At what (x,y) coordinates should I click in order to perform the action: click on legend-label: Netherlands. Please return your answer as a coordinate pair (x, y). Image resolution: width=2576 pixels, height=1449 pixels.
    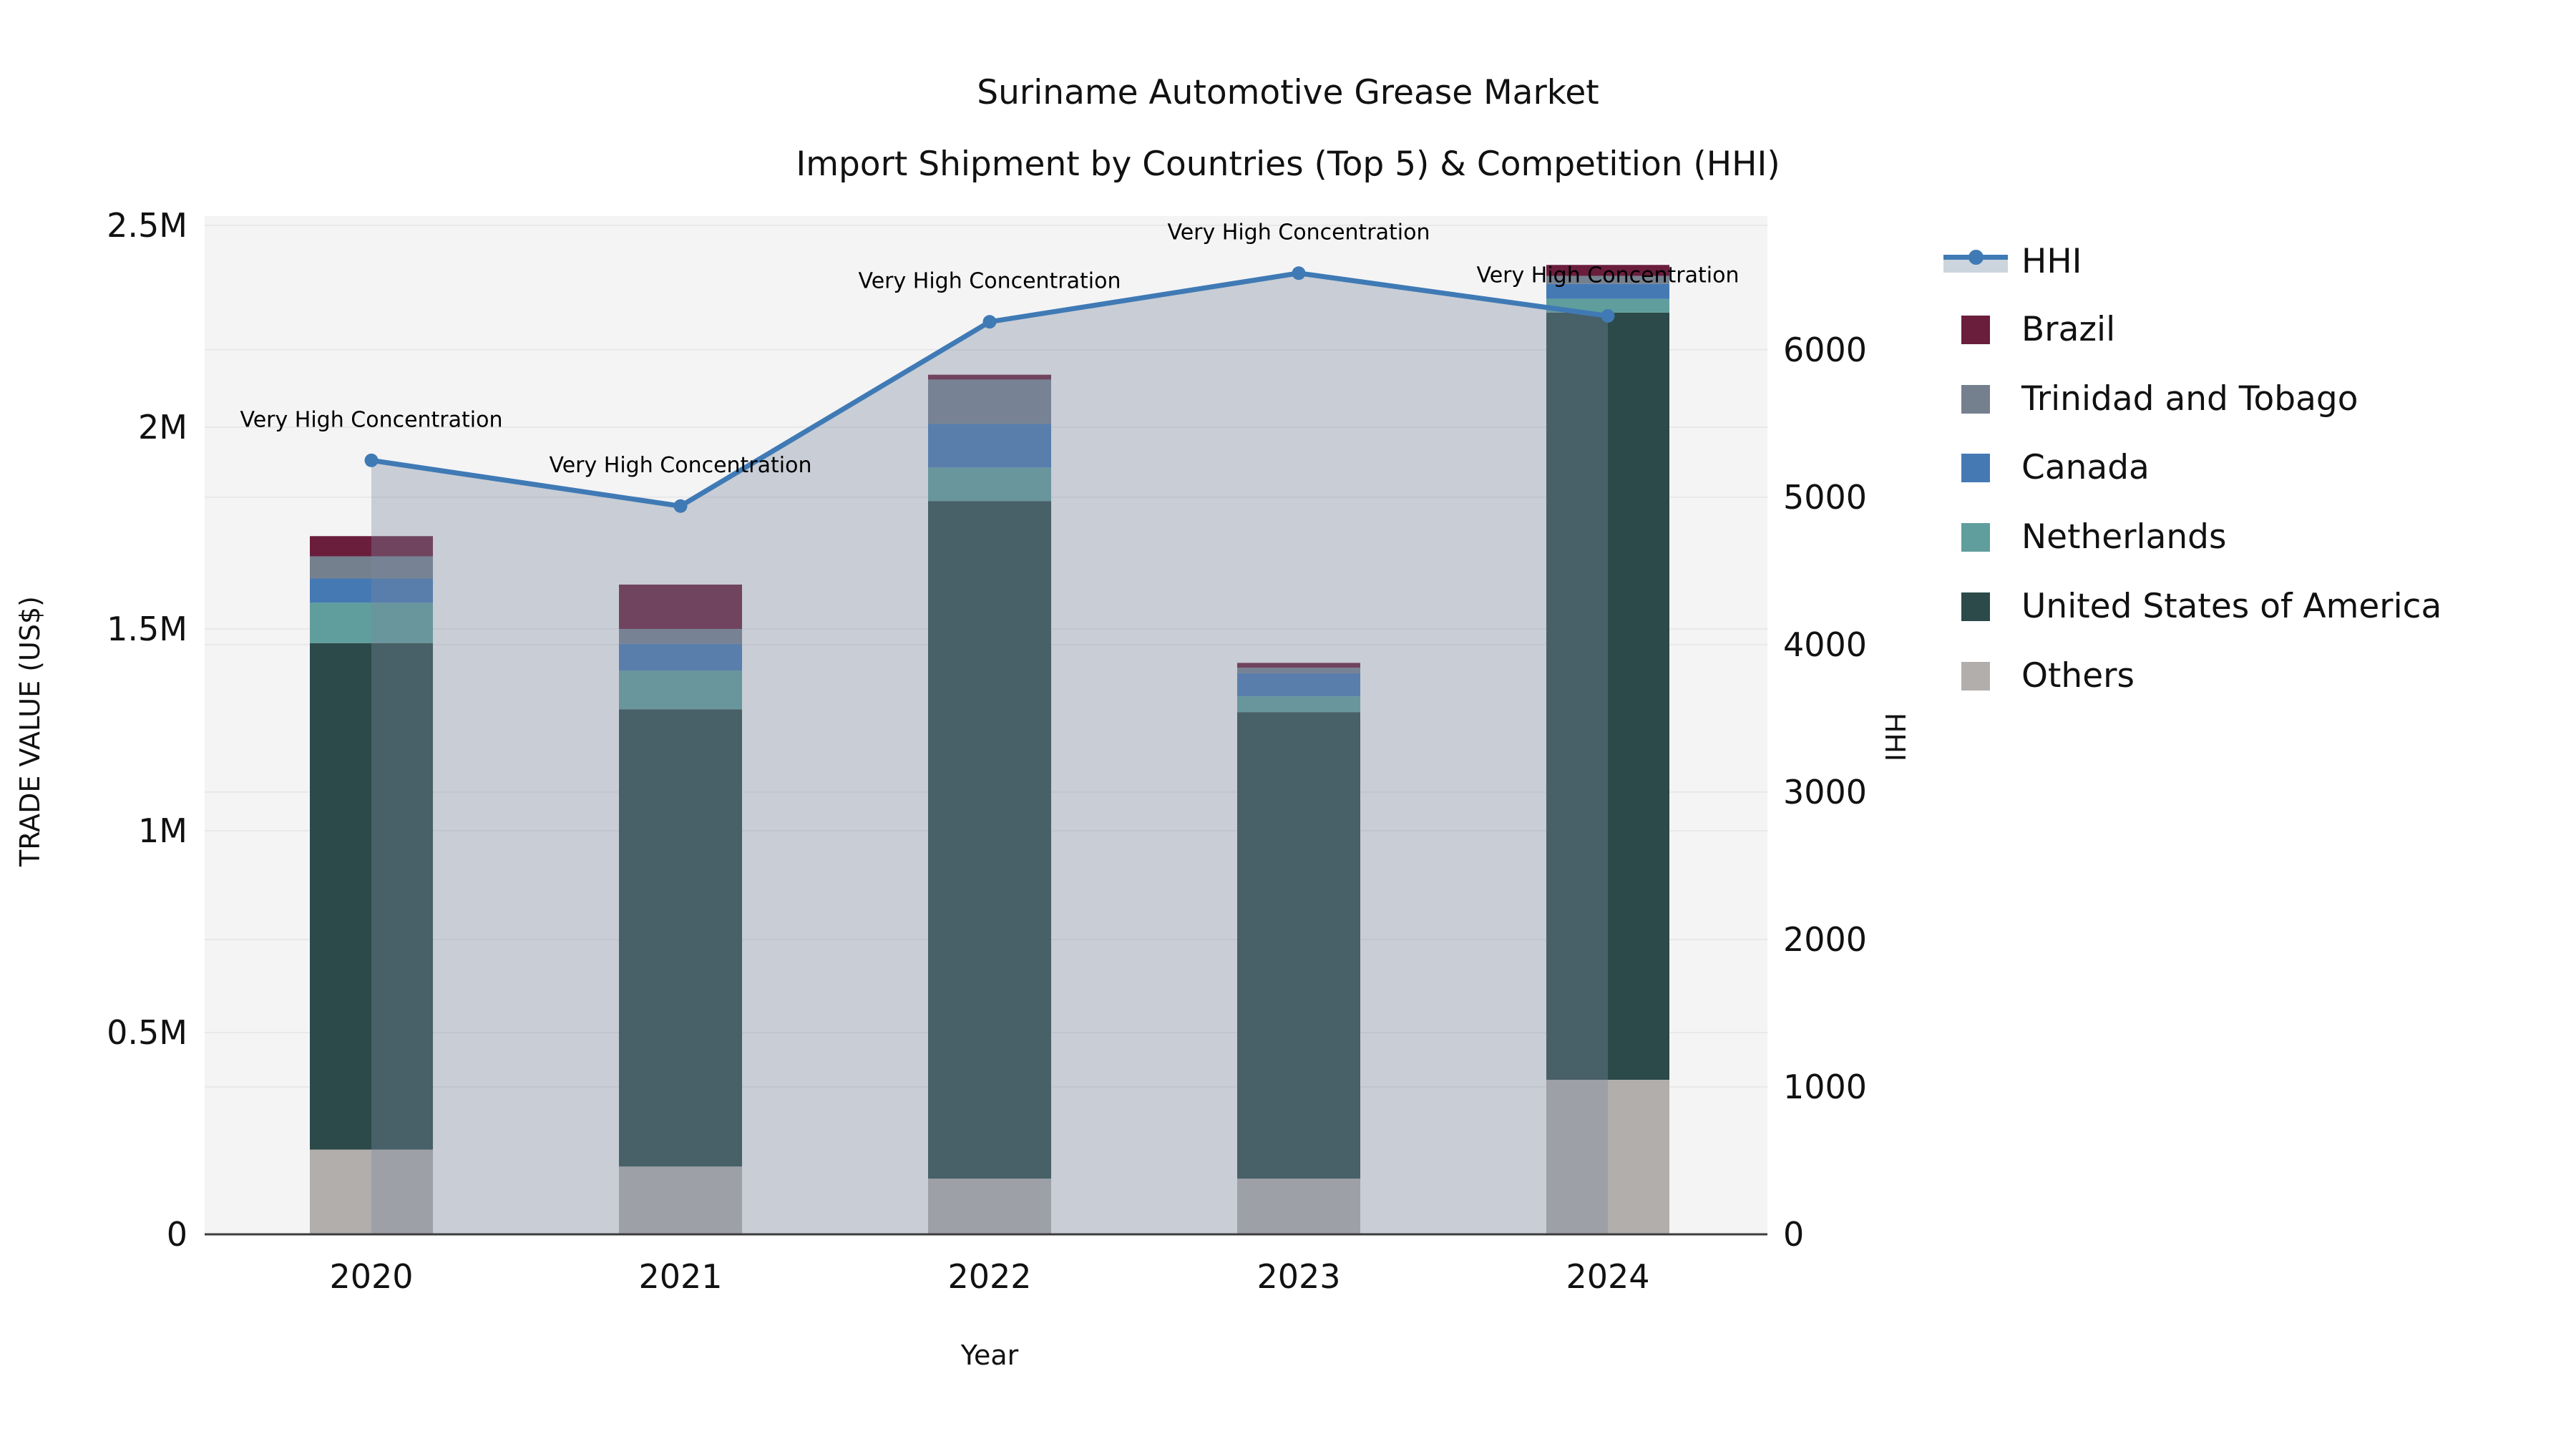
    Looking at the image, I should click on (2124, 537).